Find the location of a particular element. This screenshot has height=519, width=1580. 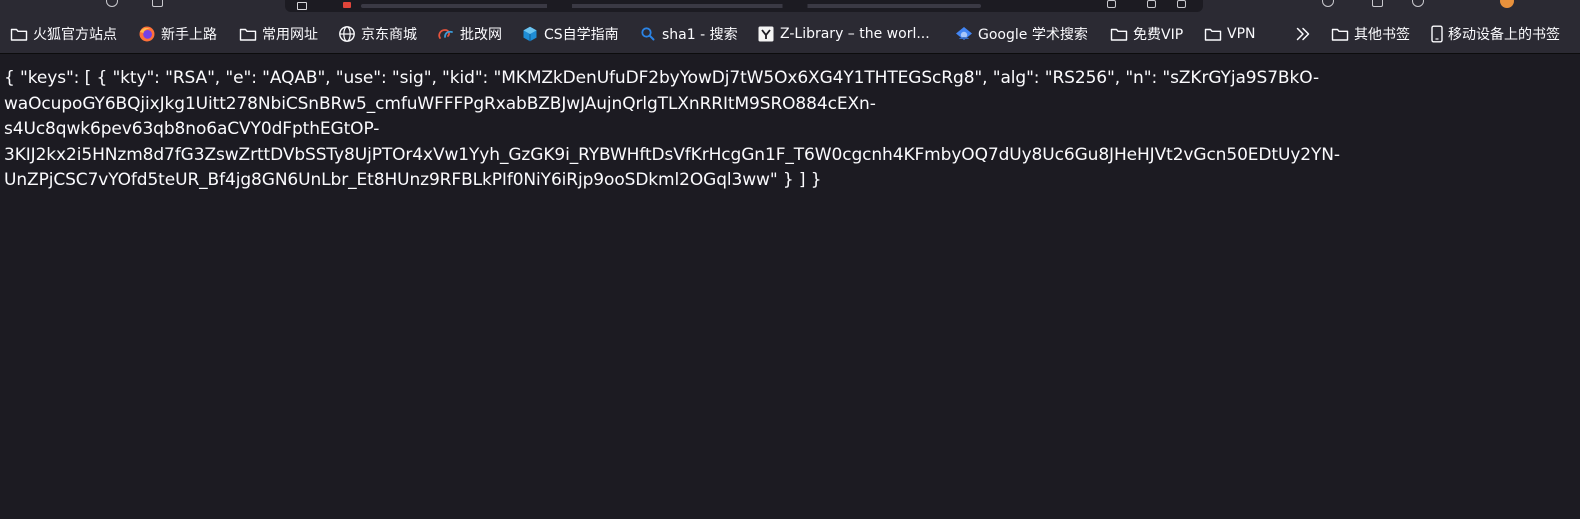

bookmark-label: 常用网址 is located at coordinates (290, 35).